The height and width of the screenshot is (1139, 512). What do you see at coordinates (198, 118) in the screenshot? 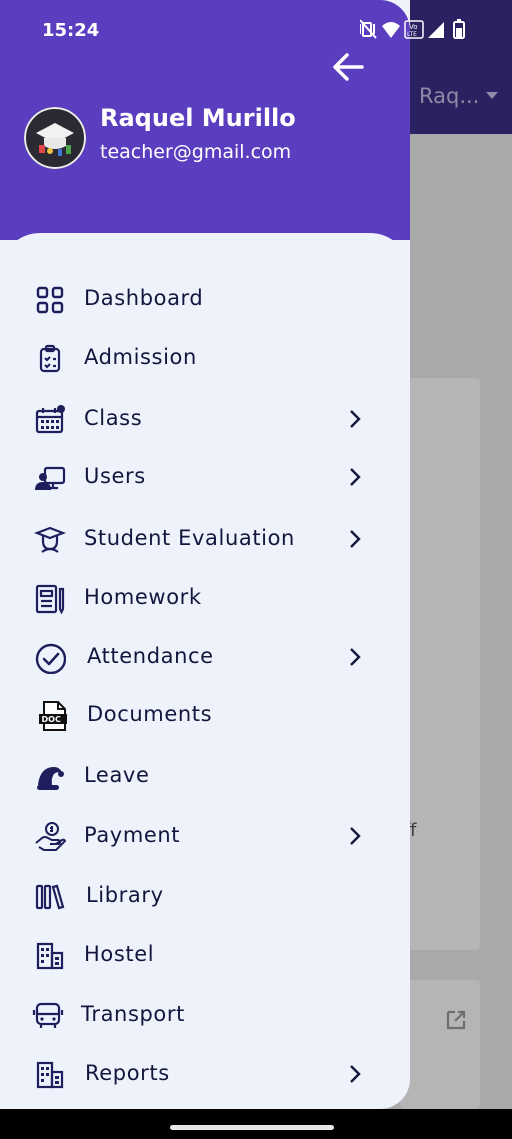
I see `user-name: Raquel Murillo` at bounding box center [198, 118].